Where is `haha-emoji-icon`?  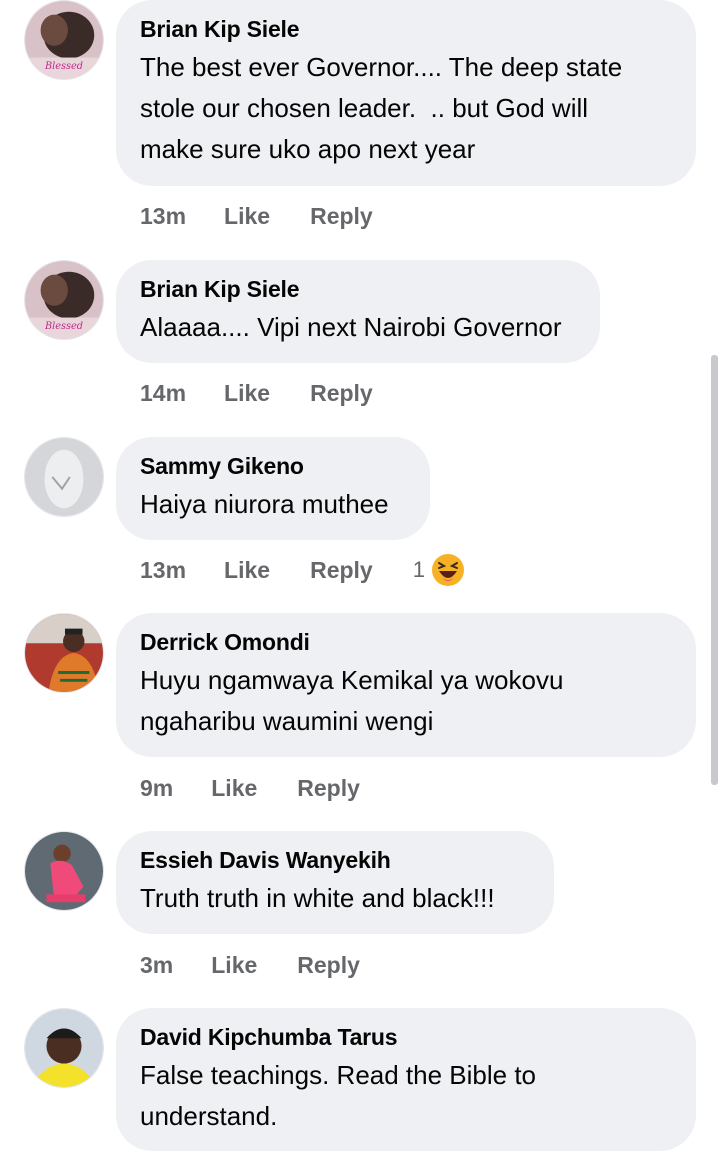 haha-emoji-icon is located at coordinates (447, 570).